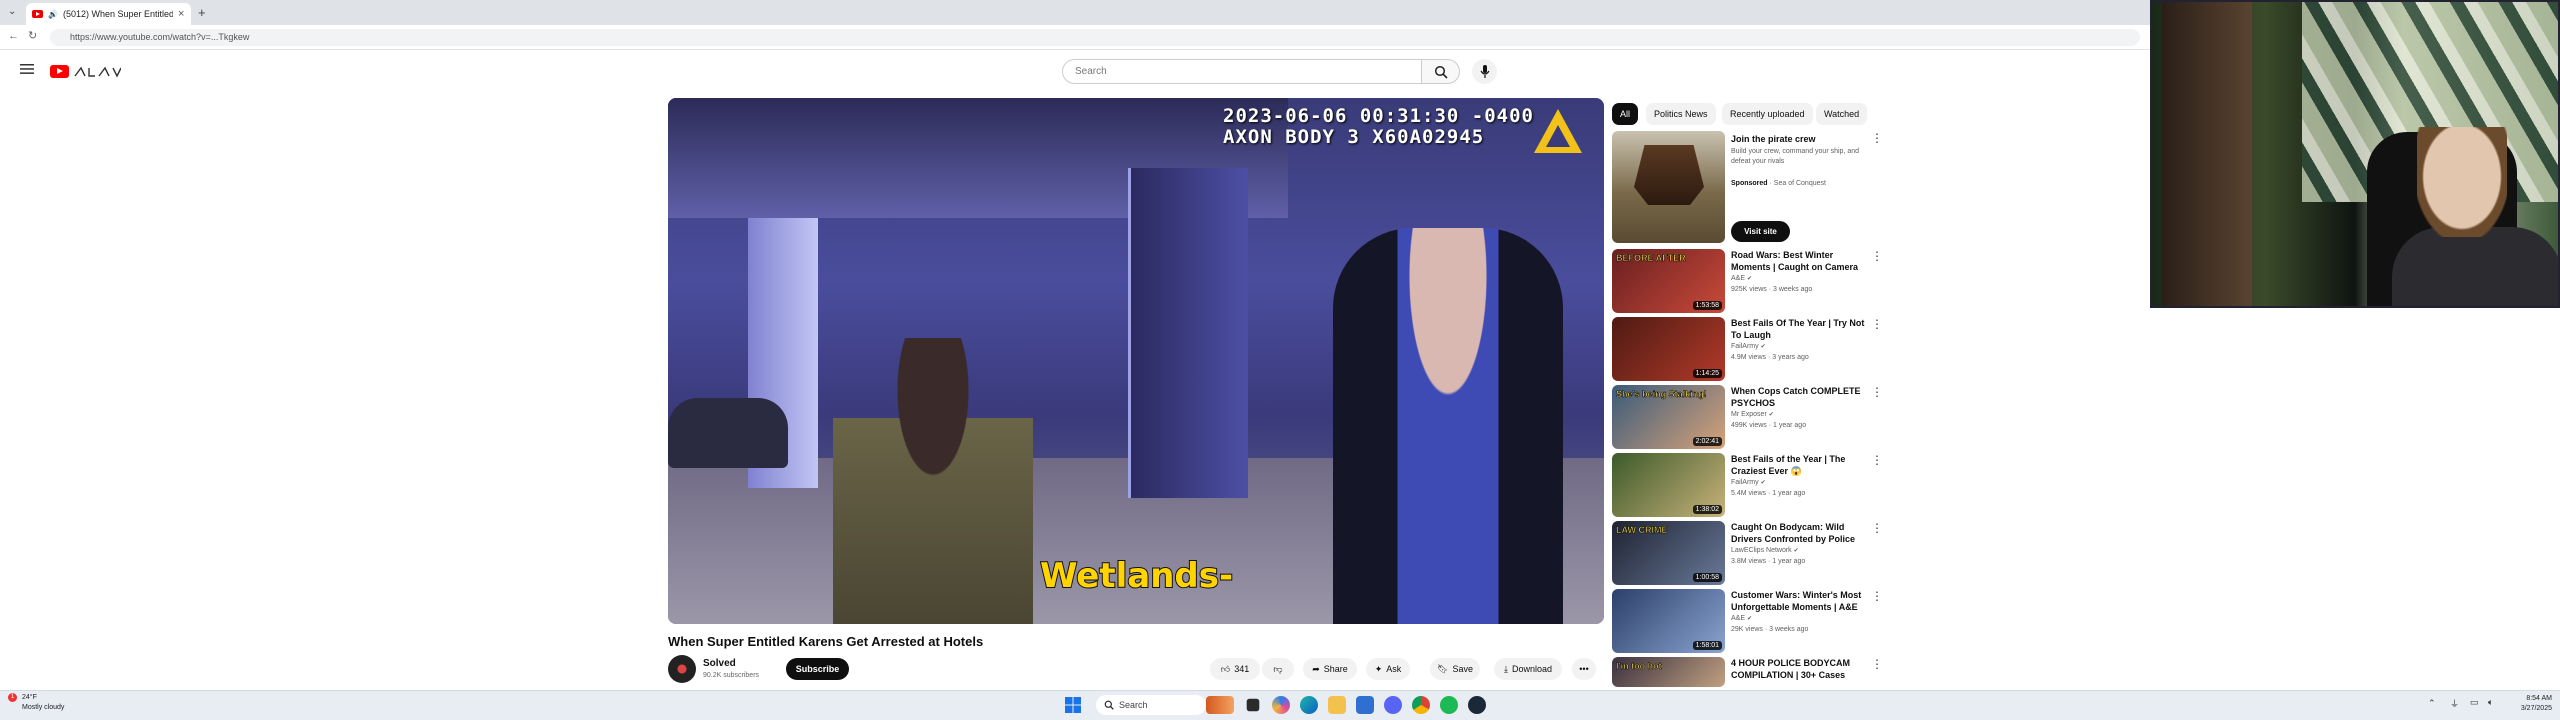 The height and width of the screenshot is (720, 2560). I want to click on video-thumbnail: LAW CRIME 1:00:58, so click(1668, 553).